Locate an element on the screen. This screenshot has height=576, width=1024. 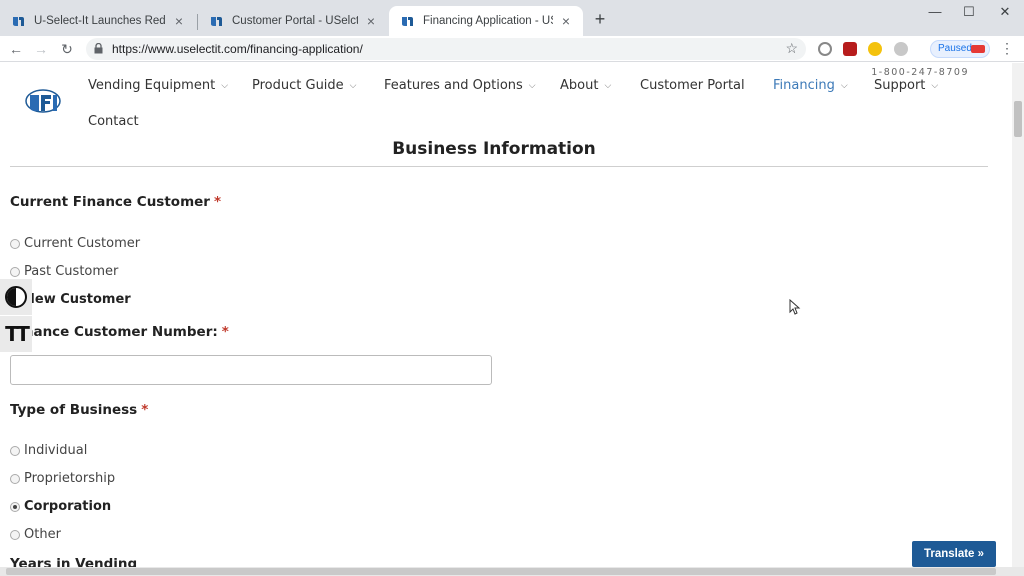
nav-label: Features and Options is located at coordinates (453, 85).